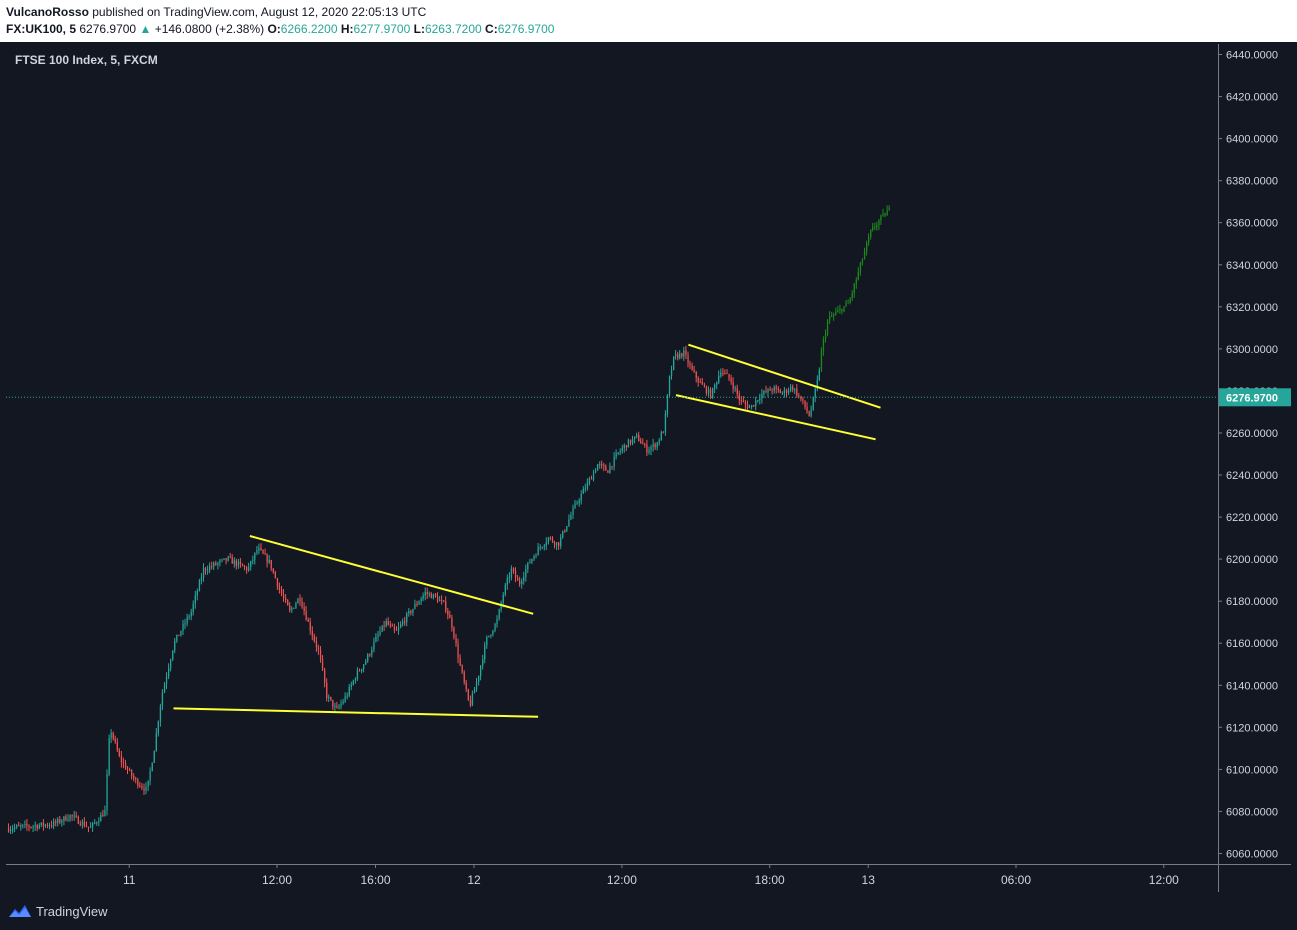  Describe the element at coordinates (47, 12) in the screenshot. I see `publisher-name: VulcanoRosso` at that location.